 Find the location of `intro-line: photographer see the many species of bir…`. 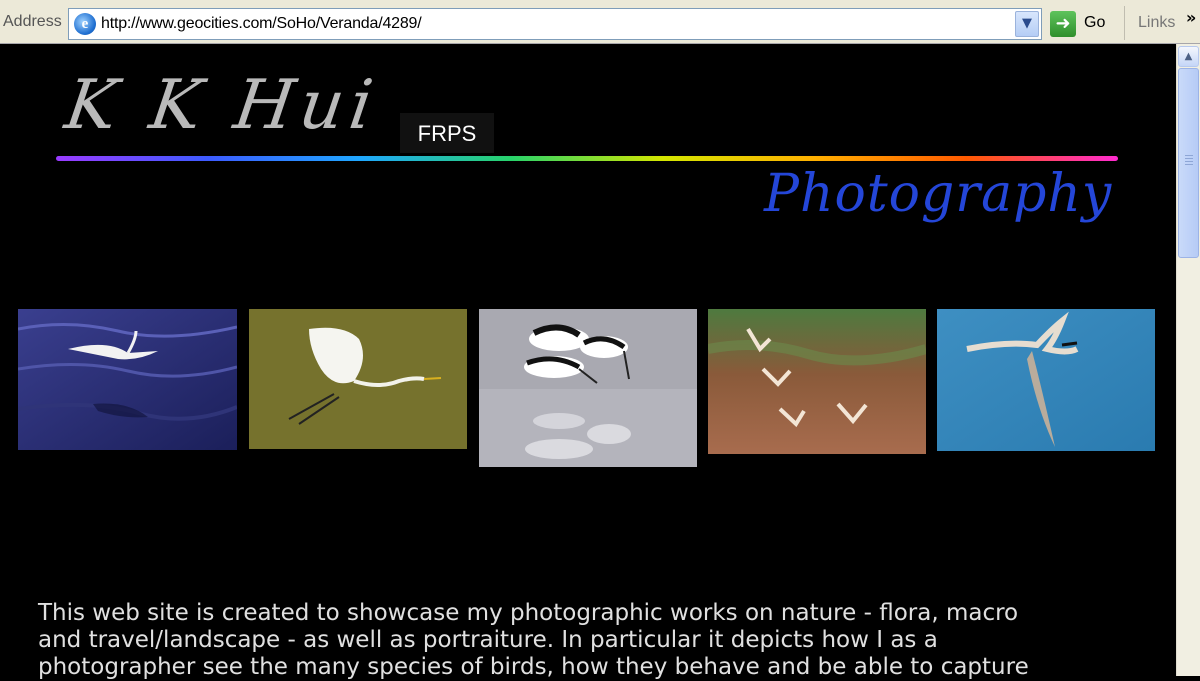

intro-line: photographer see the many species of bir… is located at coordinates (533, 667).